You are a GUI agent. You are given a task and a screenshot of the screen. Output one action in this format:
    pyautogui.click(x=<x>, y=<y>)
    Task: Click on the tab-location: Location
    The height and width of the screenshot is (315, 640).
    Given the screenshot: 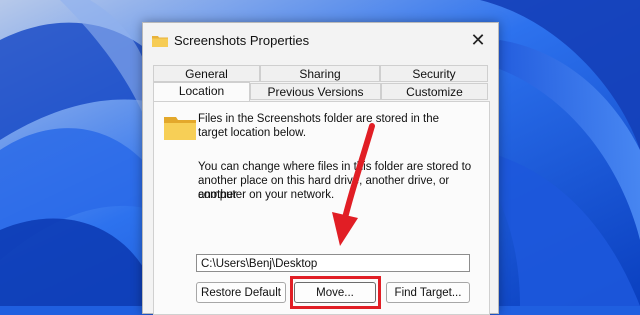 What is the action you would take?
    pyautogui.click(x=201, y=92)
    